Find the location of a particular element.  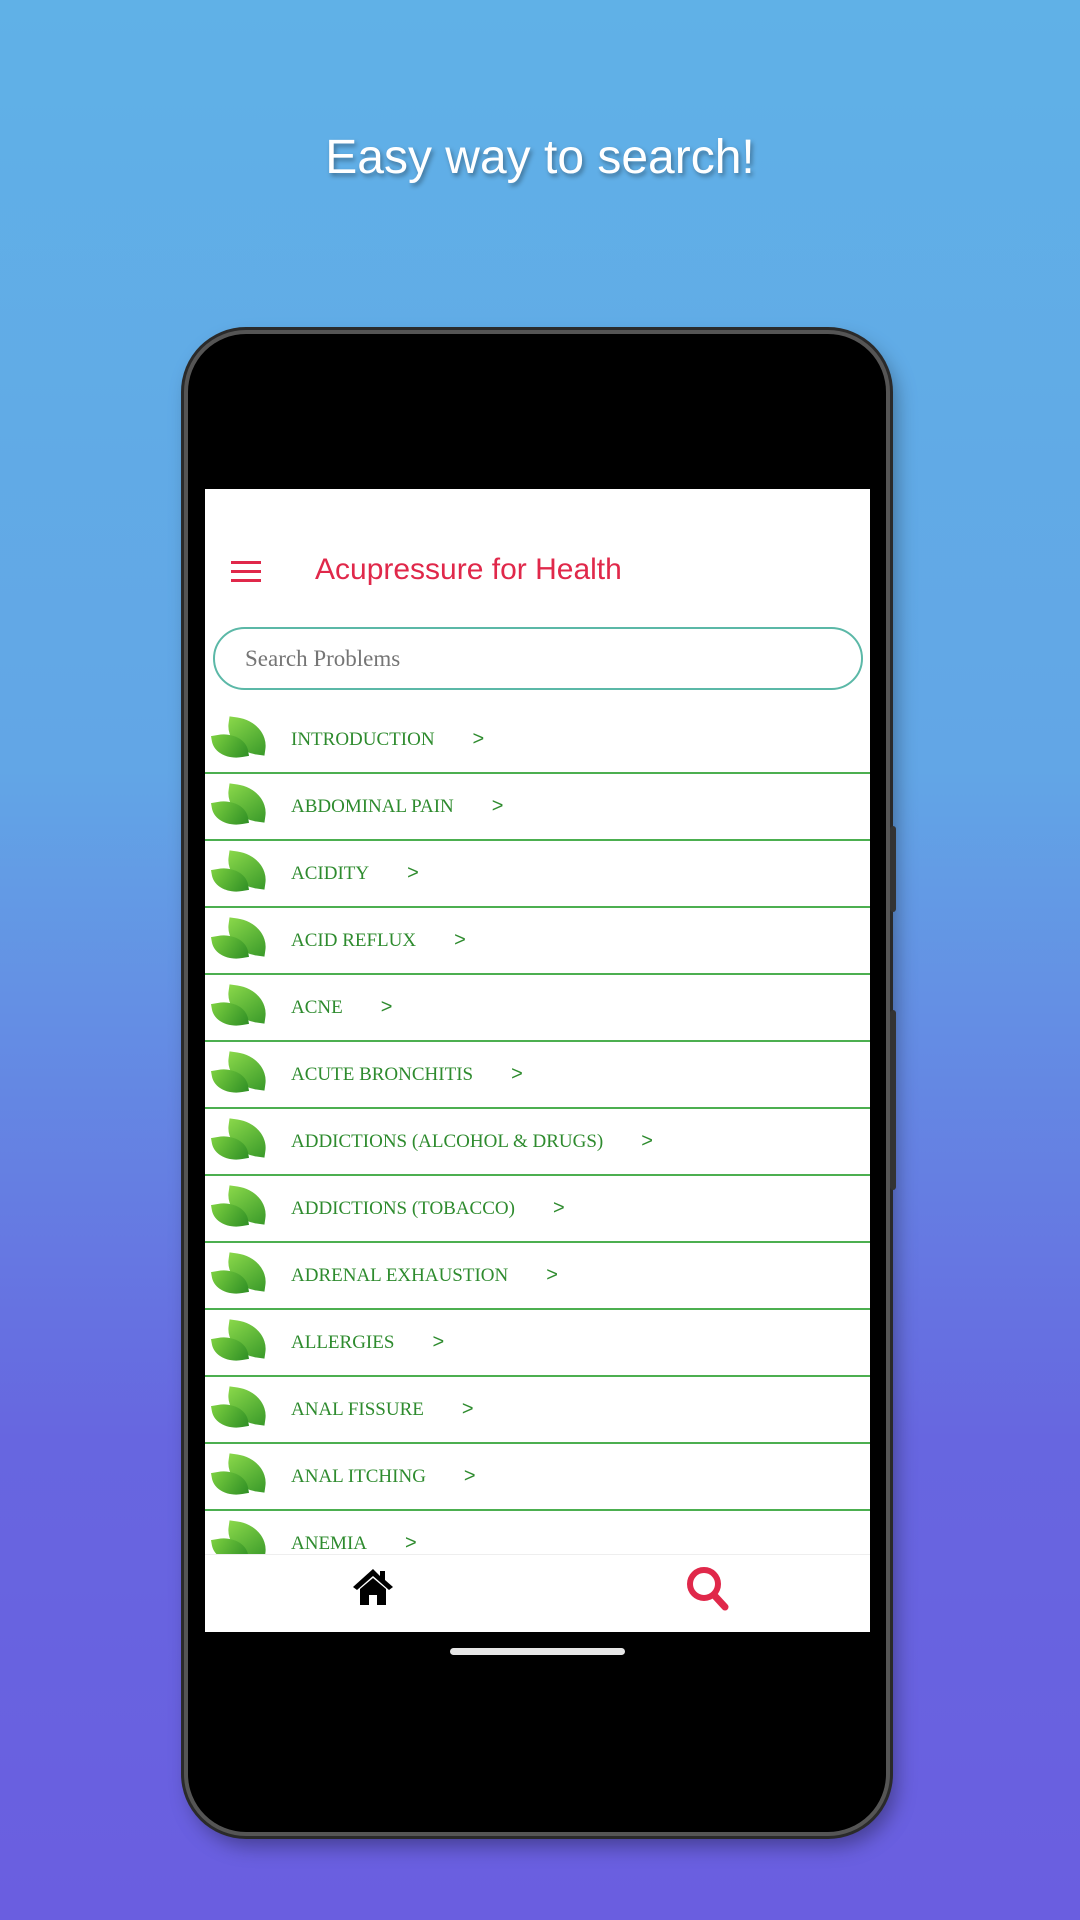

list-item: ADRENAL EXHAUSTION > is located at coordinates (537, 1276).